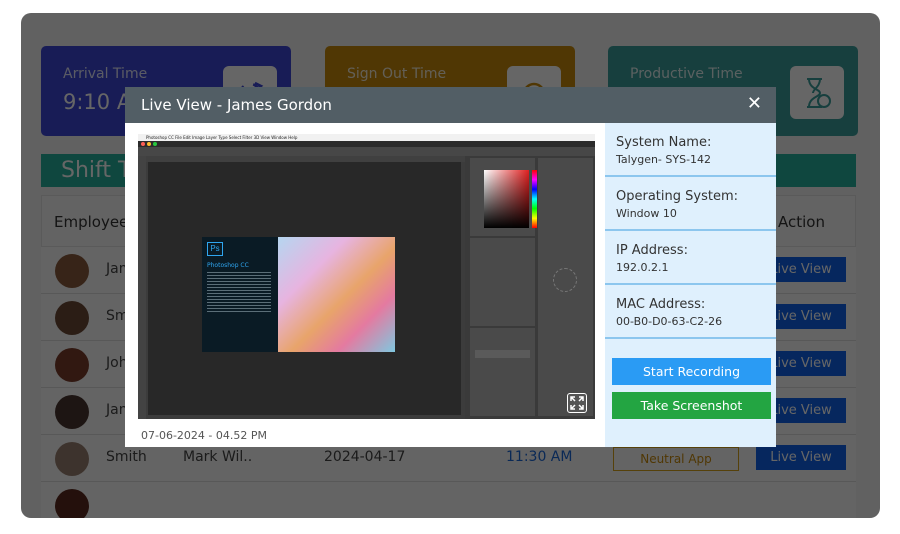  Describe the element at coordinates (215, 249) in the screenshot. I see `photoshop-logo-icon: Ps` at that location.